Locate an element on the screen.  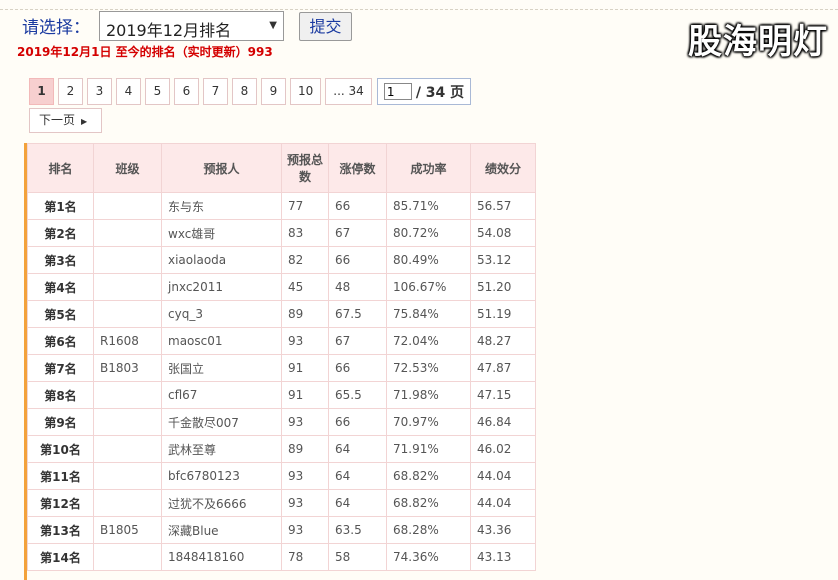
class-cell: R1608 is located at coordinates (127, 341).